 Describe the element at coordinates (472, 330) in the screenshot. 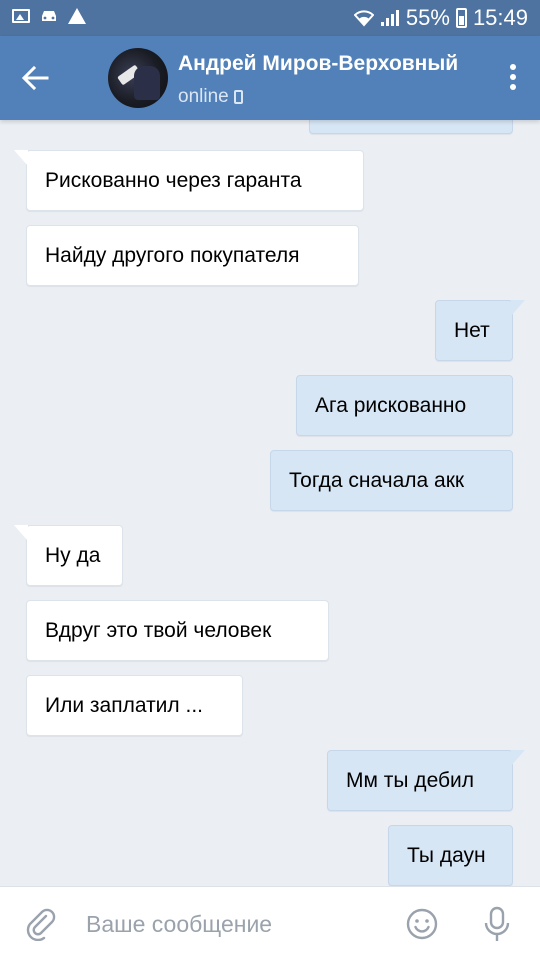

I see `message-text: Нет` at that location.